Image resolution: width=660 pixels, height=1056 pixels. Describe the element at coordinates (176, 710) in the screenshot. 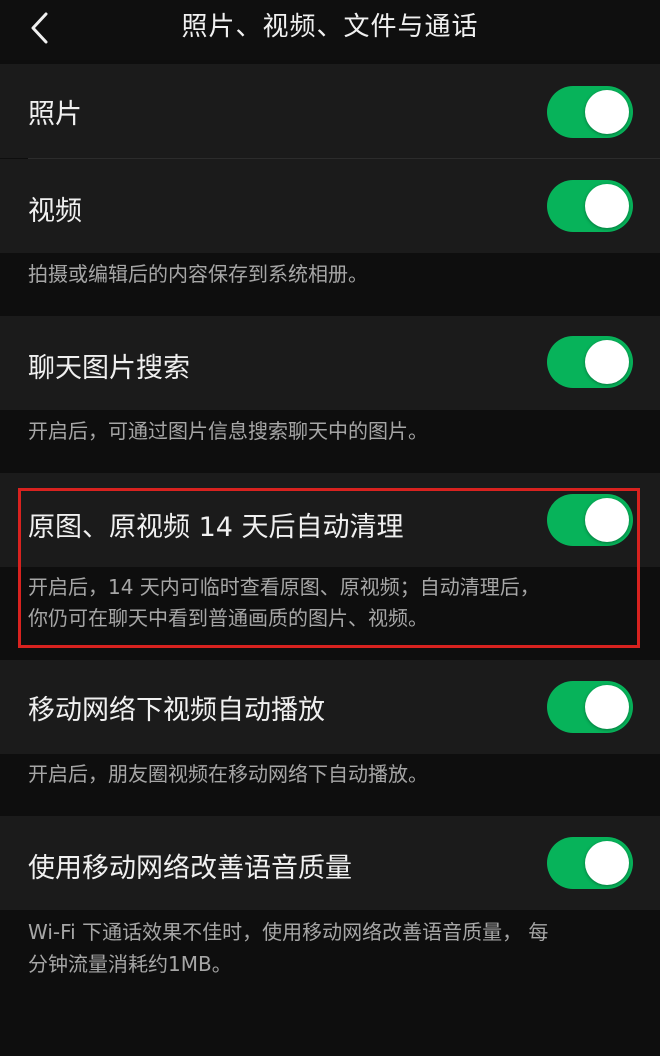

I see `setting-label: 移动网络下视频自动播放` at that location.